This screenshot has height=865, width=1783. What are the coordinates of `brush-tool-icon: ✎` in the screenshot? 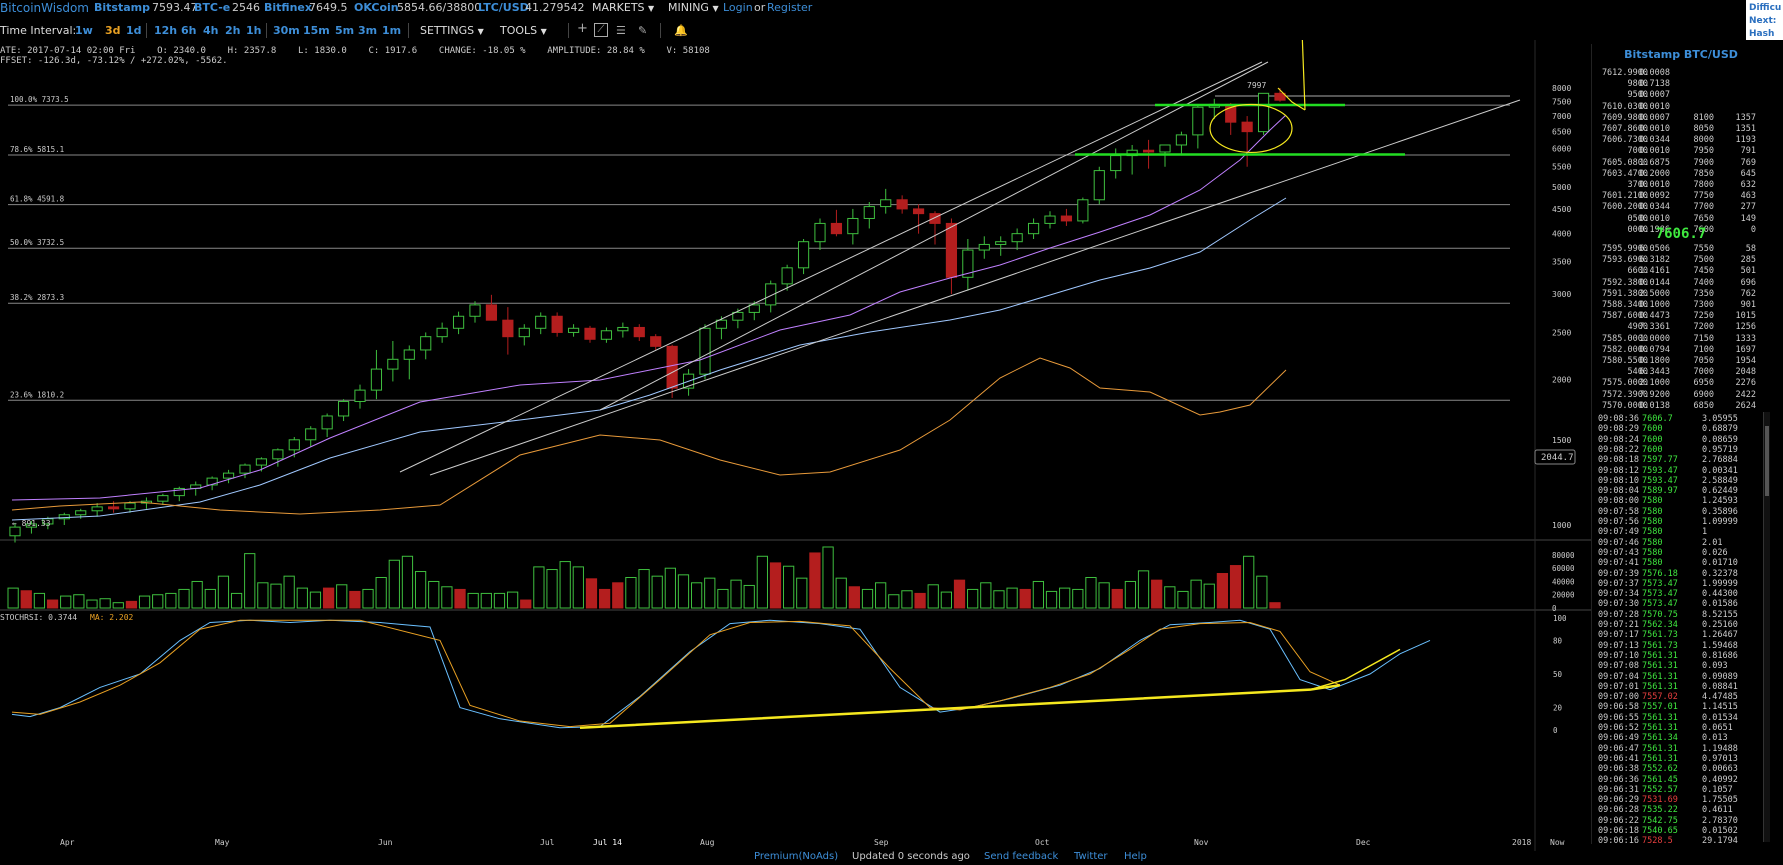 It's located at (642, 30).